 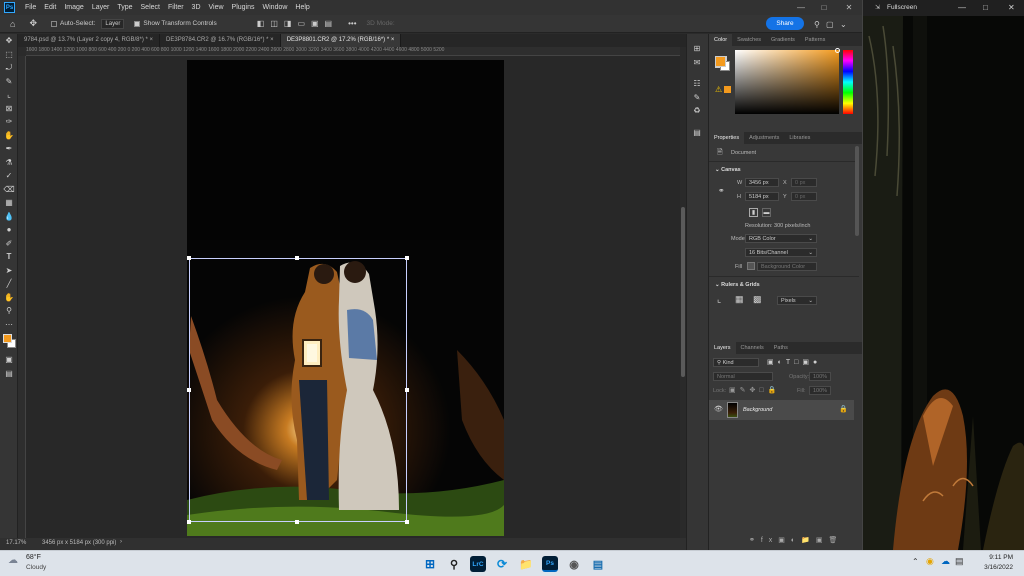 What do you see at coordinates (297, 522) in the screenshot?
I see `transform-handle-b` at bounding box center [297, 522].